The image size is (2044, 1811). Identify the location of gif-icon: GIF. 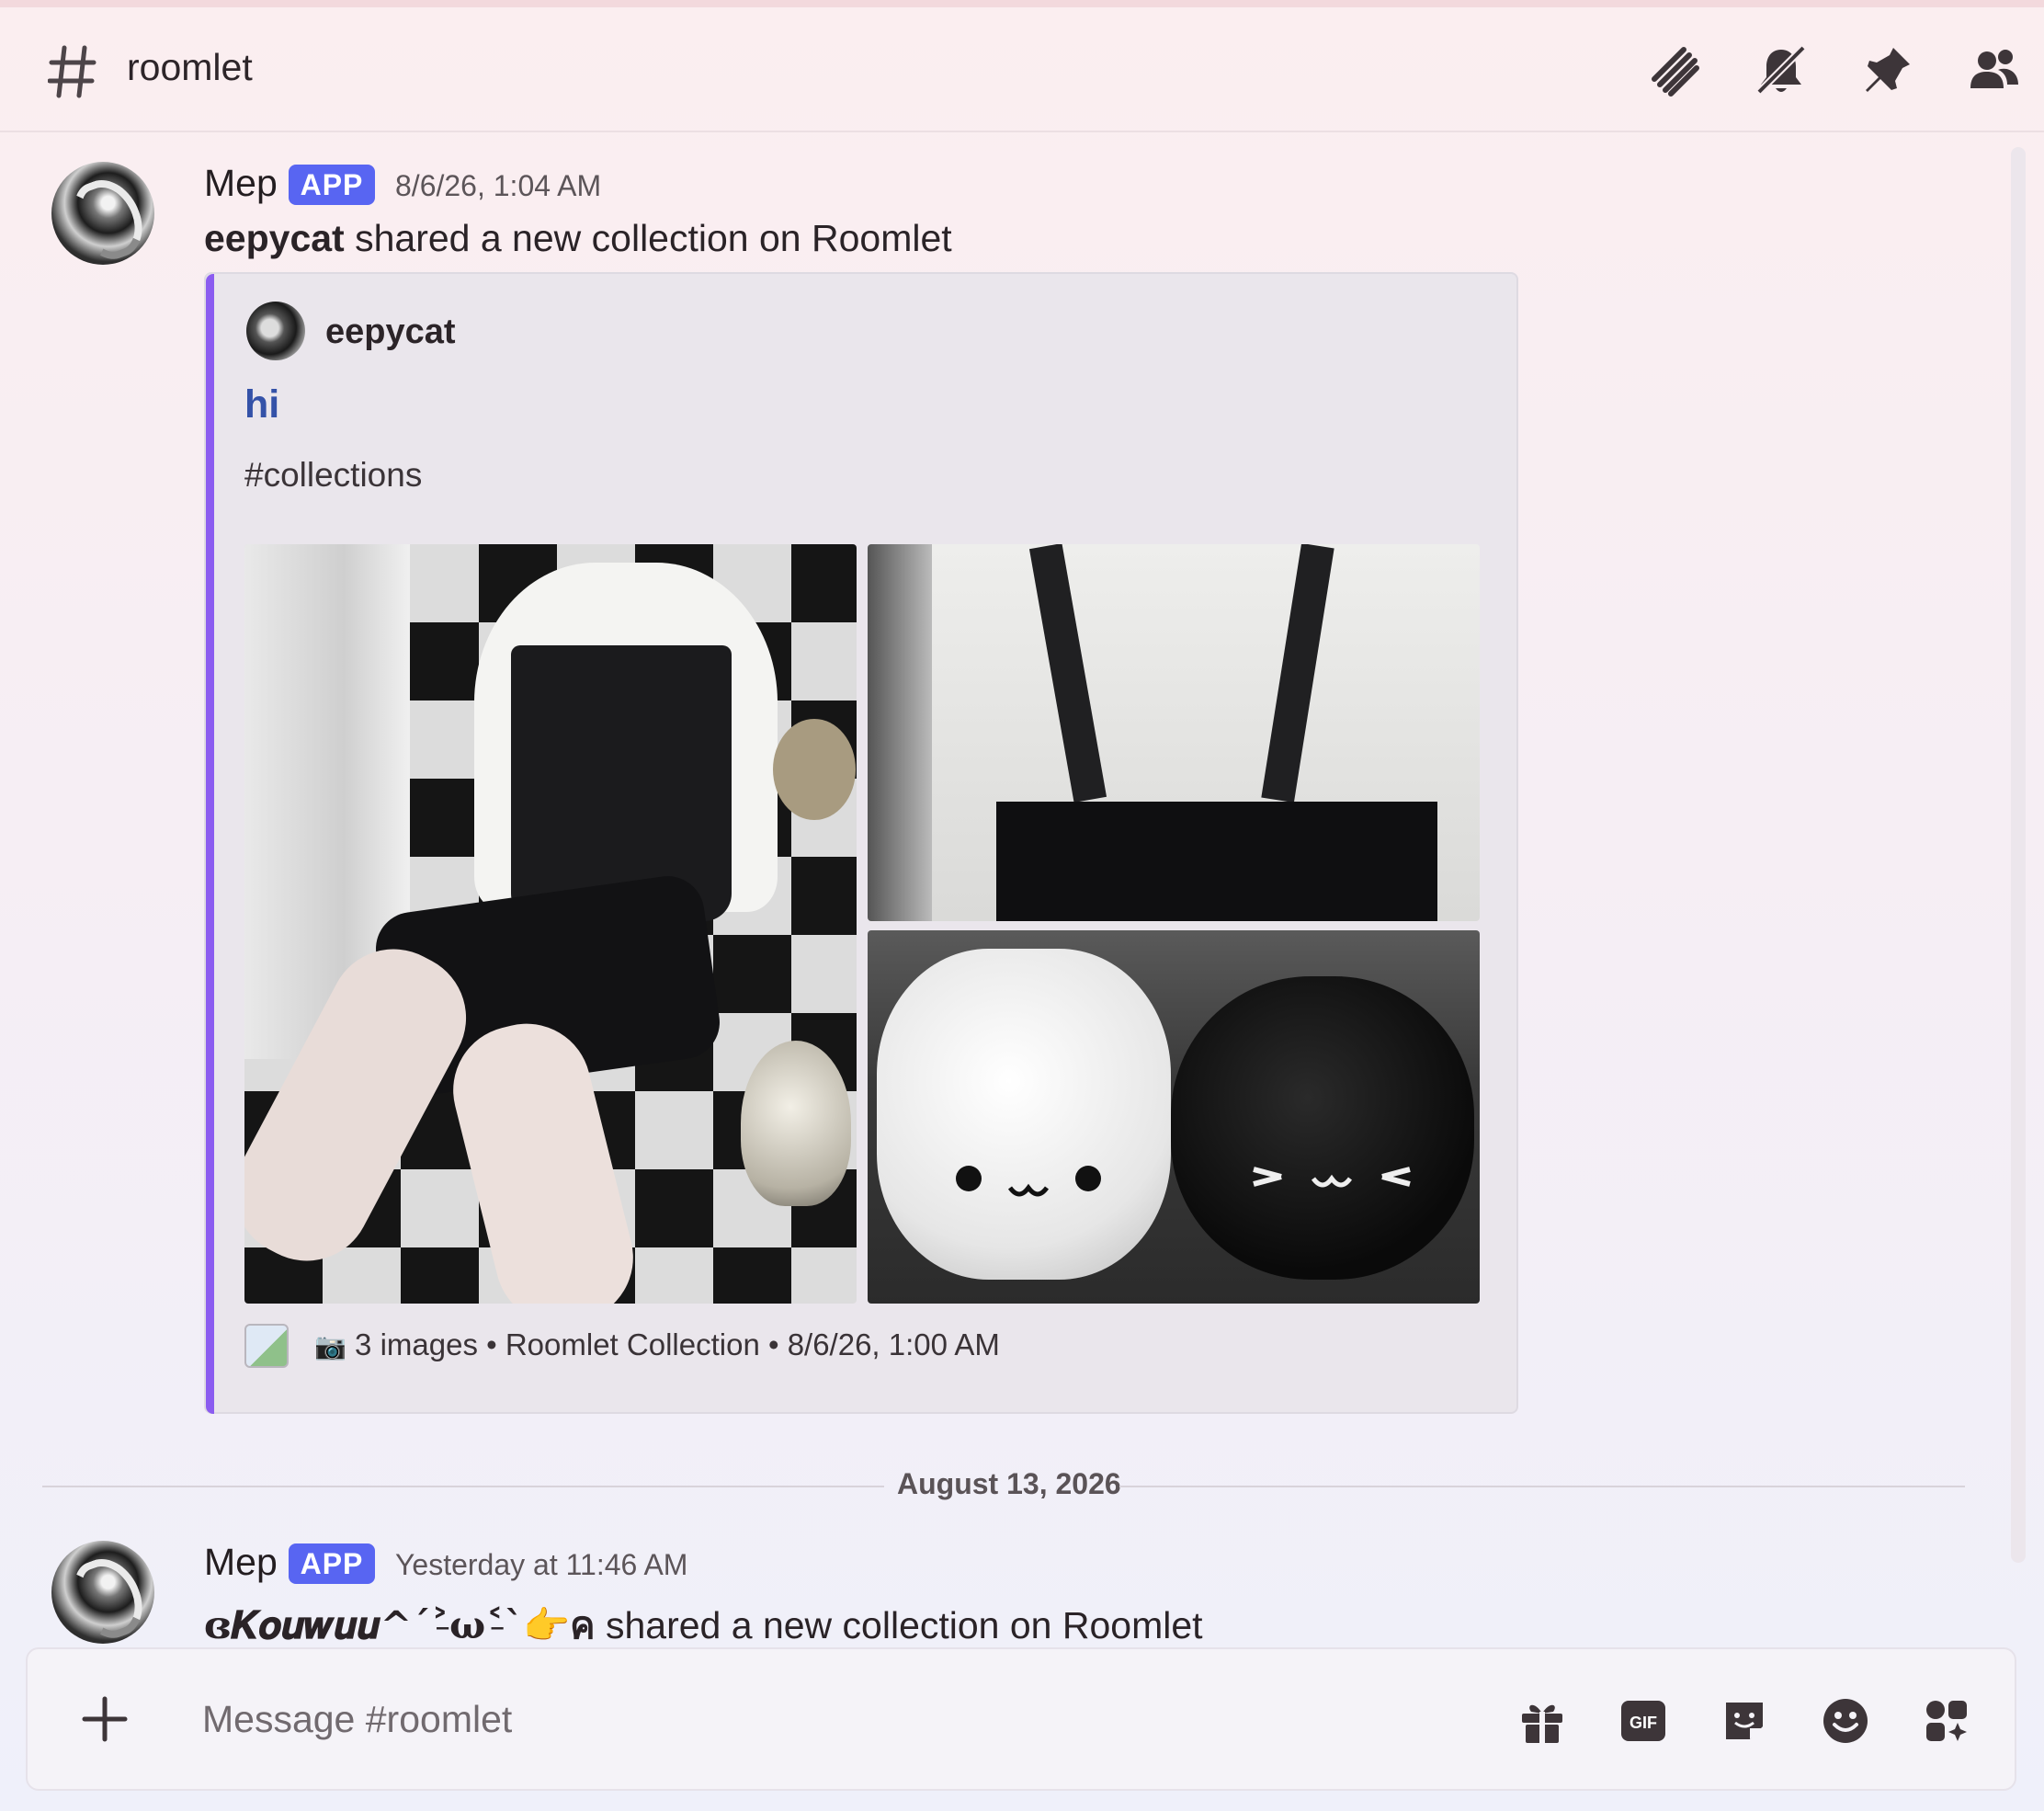
(1643, 1721).